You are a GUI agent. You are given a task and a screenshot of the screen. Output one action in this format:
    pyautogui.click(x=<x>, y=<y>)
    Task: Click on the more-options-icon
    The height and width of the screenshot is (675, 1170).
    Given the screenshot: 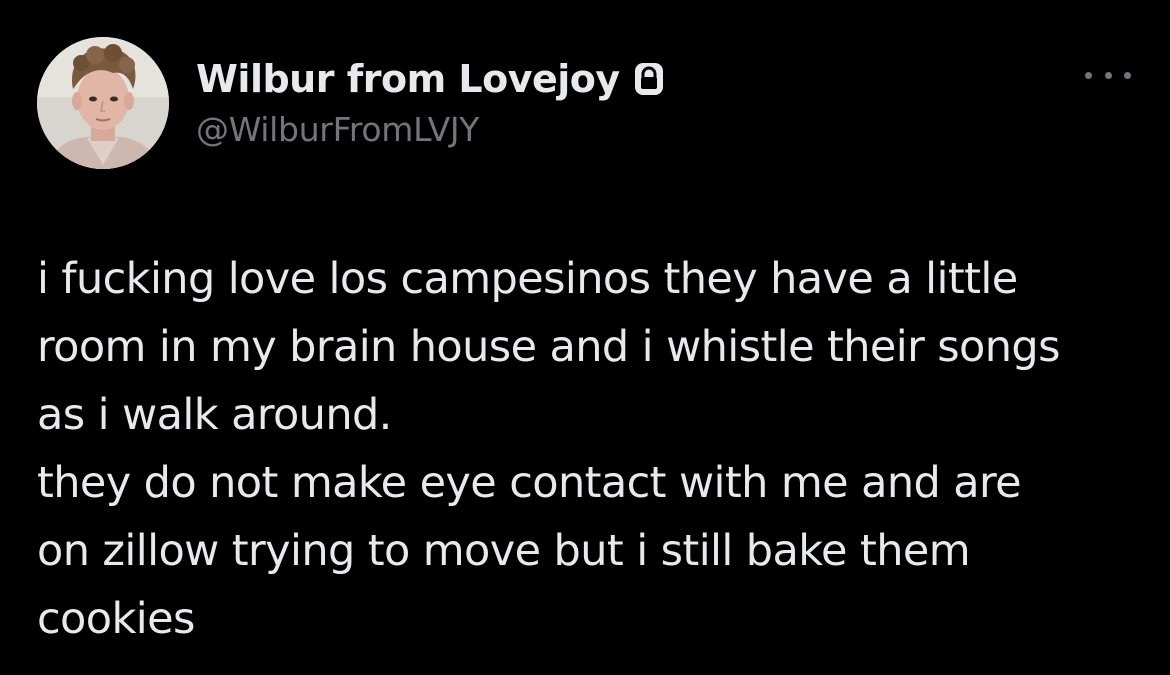 What is the action you would take?
    pyautogui.click(x=1108, y=75)
    